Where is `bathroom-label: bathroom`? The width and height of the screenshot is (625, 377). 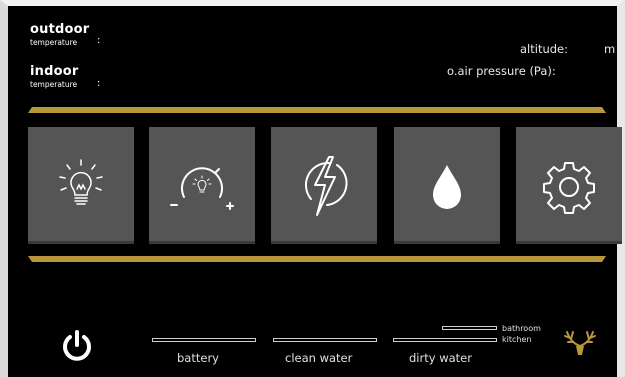
bathroom-label: bathroom is located at coordinates (521, 328).